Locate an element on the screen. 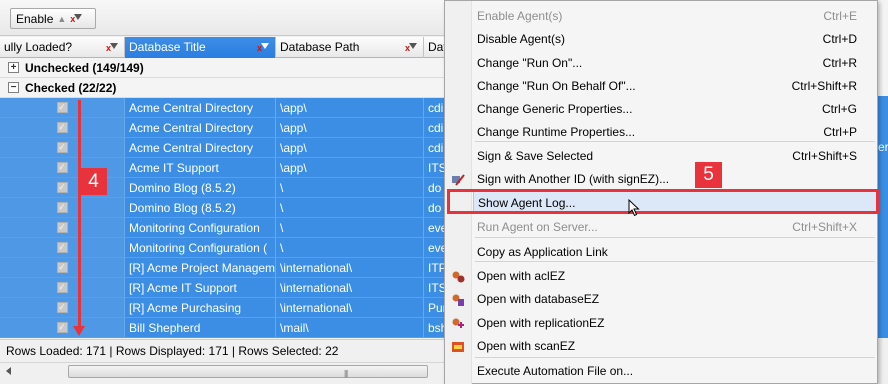  collapse-icon: − is located at coordinates (13, 87).